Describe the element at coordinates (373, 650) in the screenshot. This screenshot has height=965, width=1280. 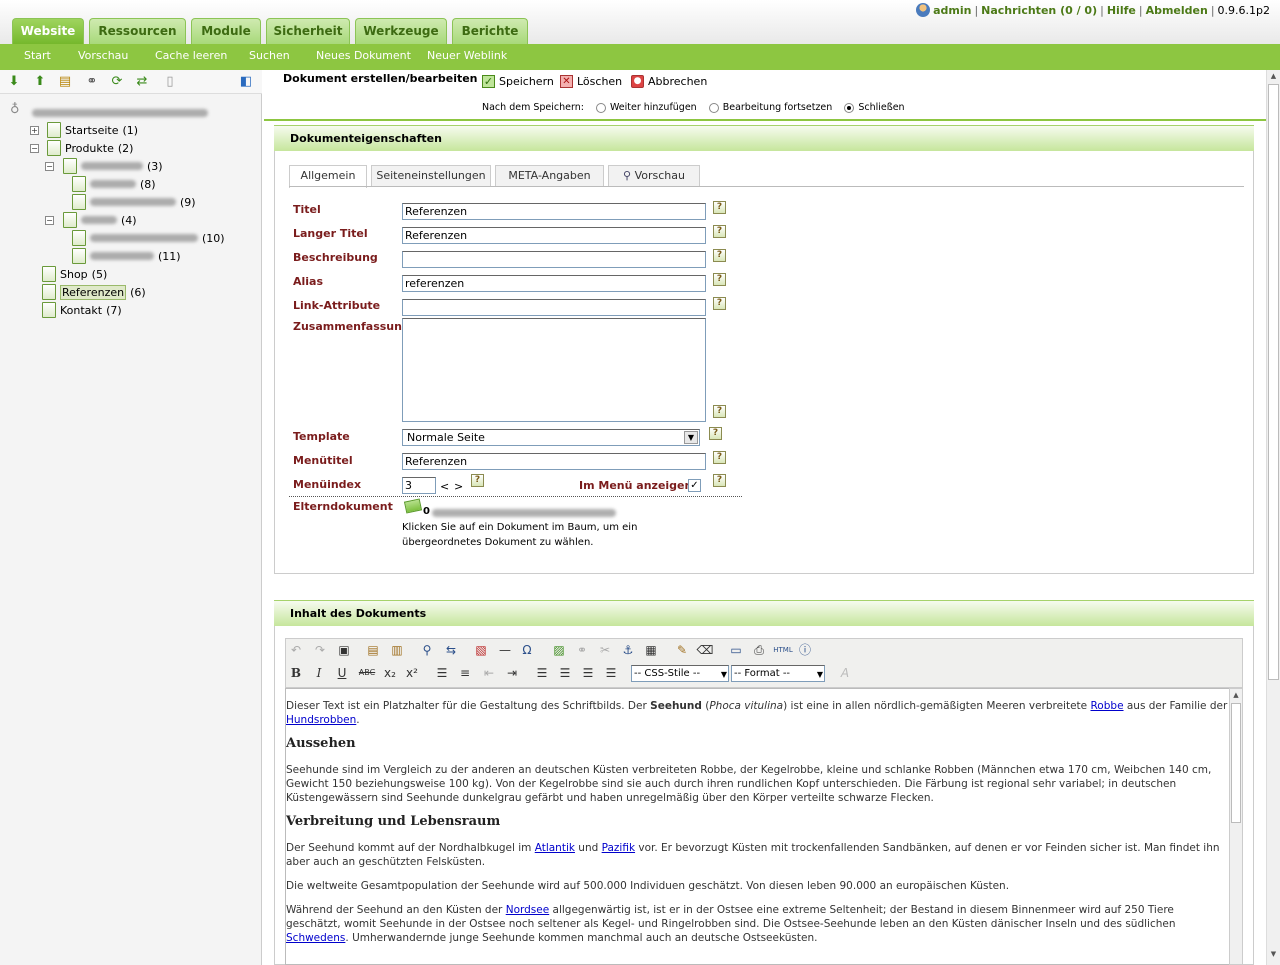
I see `paste-icon: ▤` at that location.